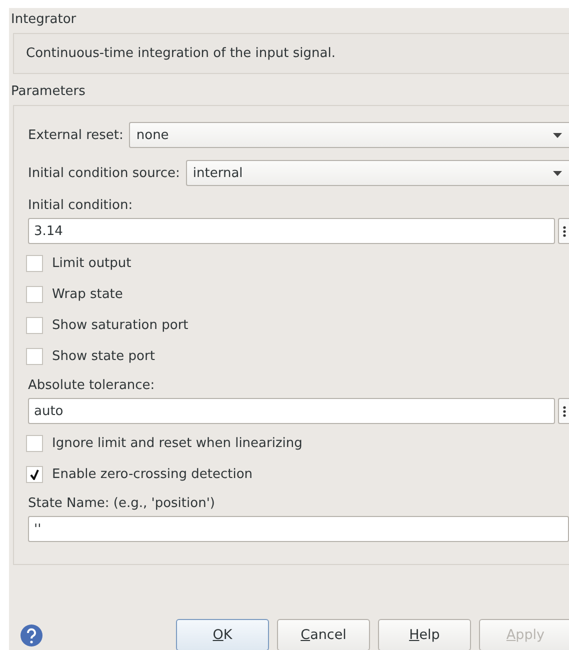  What do you see at coordinates (323, 634) in the screenshot?
I see `dialog-button: Cancel` at bounding box center [323, 634].